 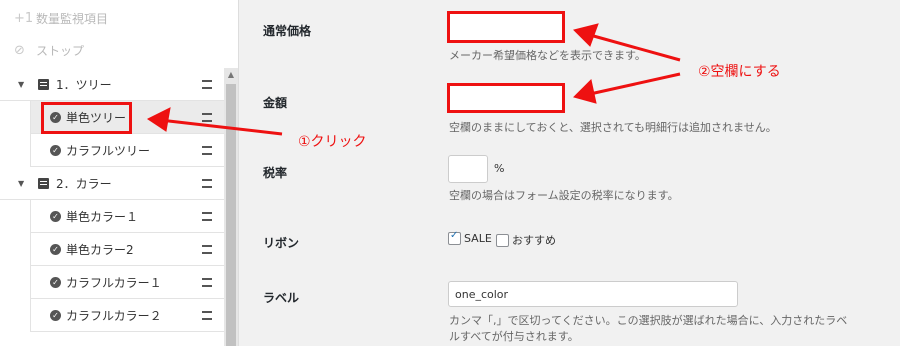 What do you see at coordinates (613, 127) in the screenshot?
I see `amount-help: 空欄のままにしておくと、選択されても明細行は追加されません。` at bounding box center [613, 127].